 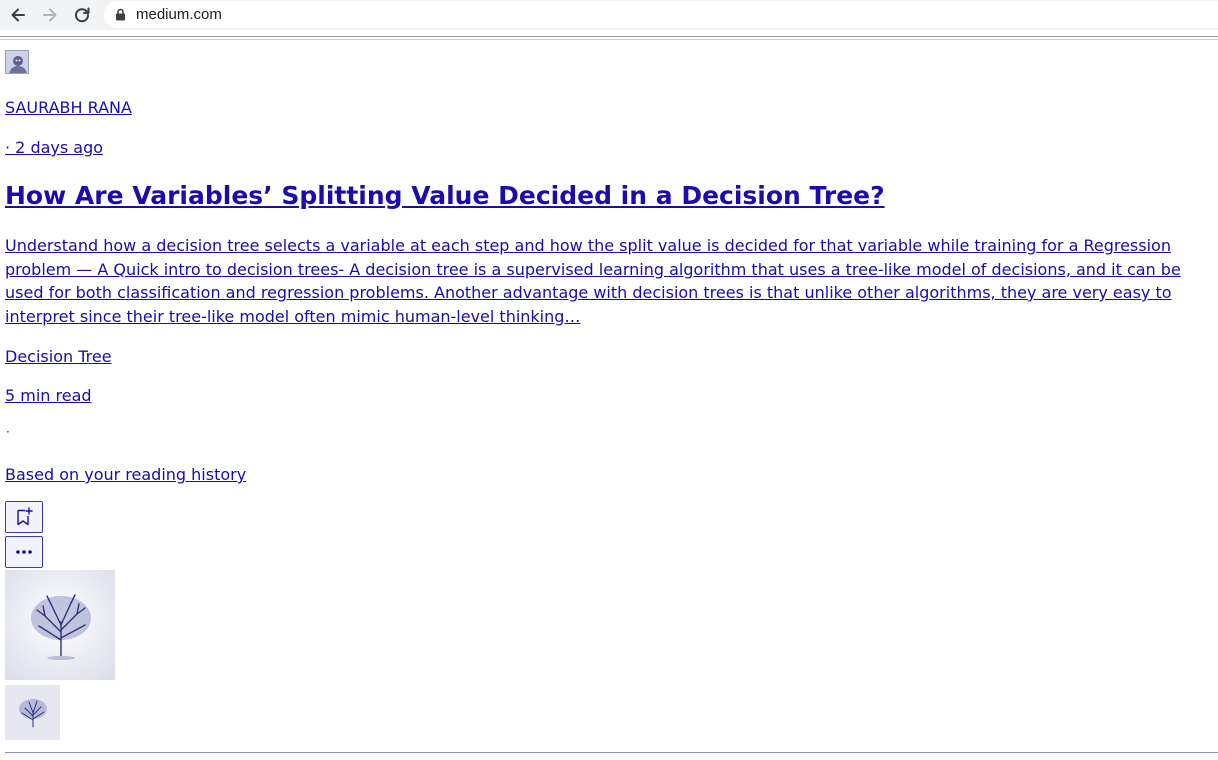 What do you see at coordinates (179, 14) in the screenshot?
I see `url-text: medium.com` at bounding box center [179, 14].